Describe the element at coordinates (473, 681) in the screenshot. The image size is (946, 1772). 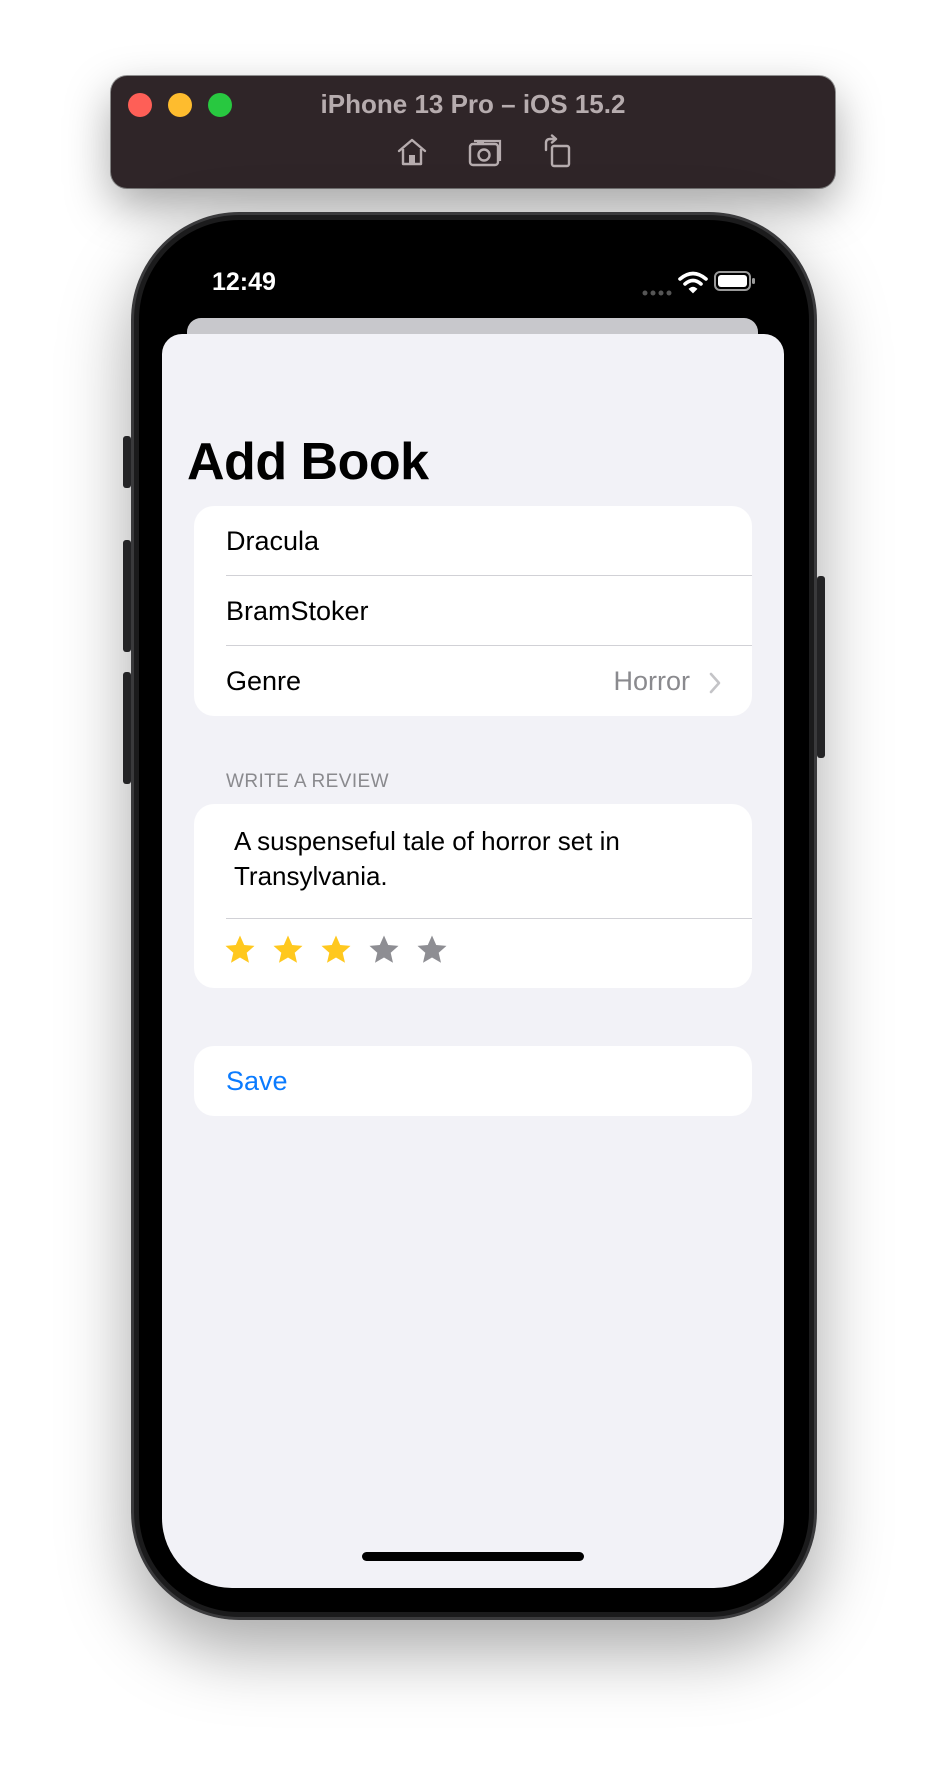
I see `genre-picker: Genre Horror` at that location.